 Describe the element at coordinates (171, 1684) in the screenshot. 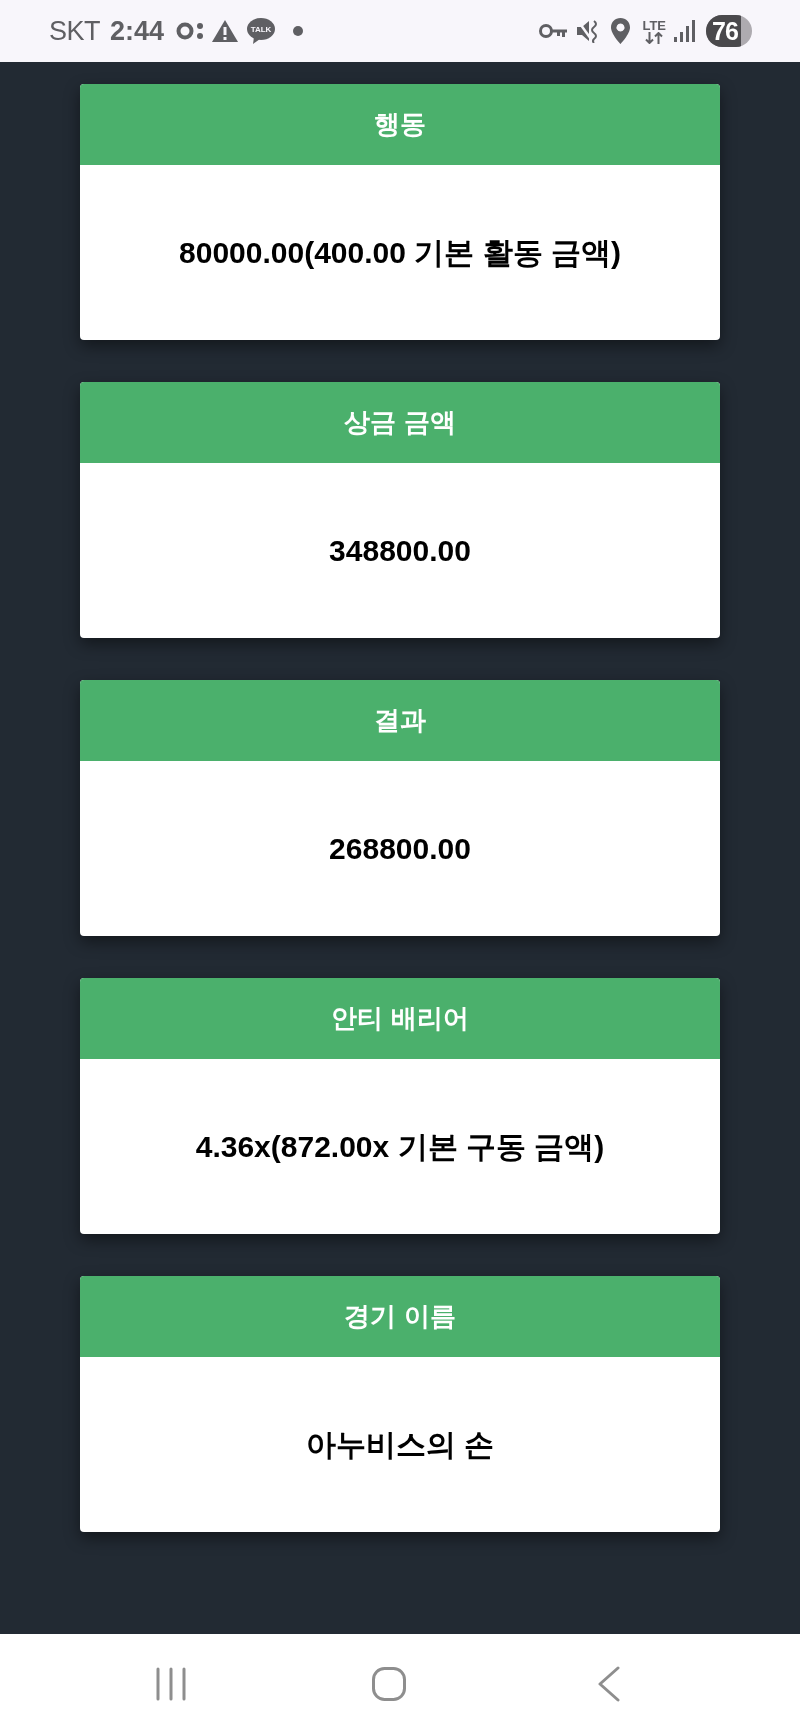

I see `recent-apps-icon` at that location.